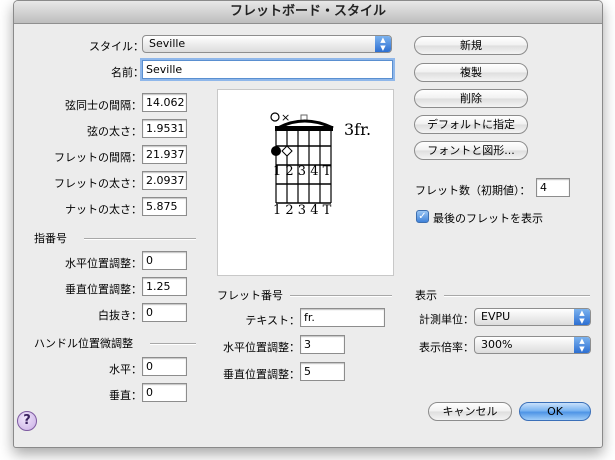 Image resolution: width=615 pixels, height=460 pixels. What do you see at coordinates (125, 395) in the screenshot?
I see `handle-v-label: 垂直：` at bounding box center [125, 395].